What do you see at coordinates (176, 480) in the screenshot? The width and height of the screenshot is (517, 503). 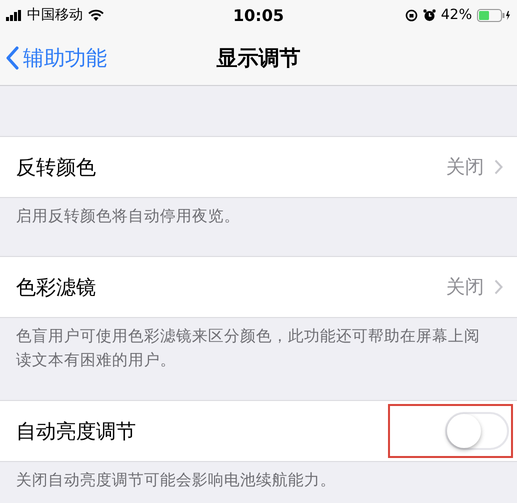 I see `footer-note: 关闭自动亮度调节可能会影响电池续航能力。` at bounding box center [176, 480].